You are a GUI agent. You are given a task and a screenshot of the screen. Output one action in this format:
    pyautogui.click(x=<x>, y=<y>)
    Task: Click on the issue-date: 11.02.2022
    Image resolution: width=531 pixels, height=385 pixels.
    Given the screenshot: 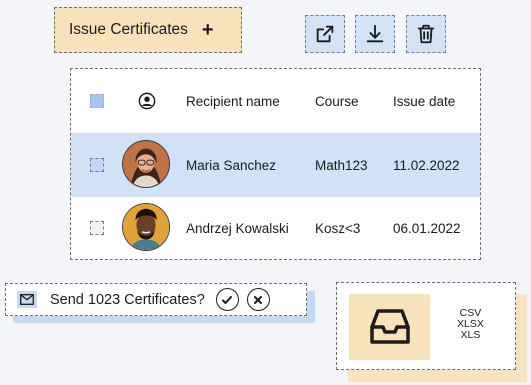 What is the action you would take?
    pyautogui.click(x=426, y=165)
    